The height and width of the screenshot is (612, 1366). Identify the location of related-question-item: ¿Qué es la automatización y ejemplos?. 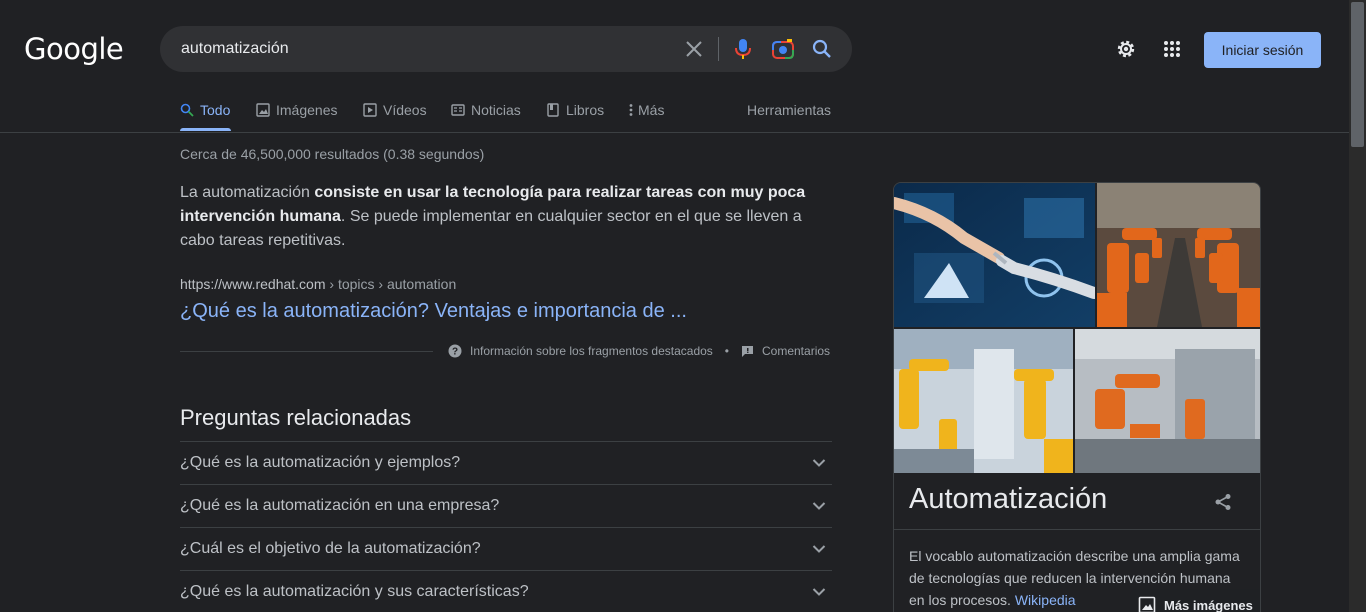
(506, 462).